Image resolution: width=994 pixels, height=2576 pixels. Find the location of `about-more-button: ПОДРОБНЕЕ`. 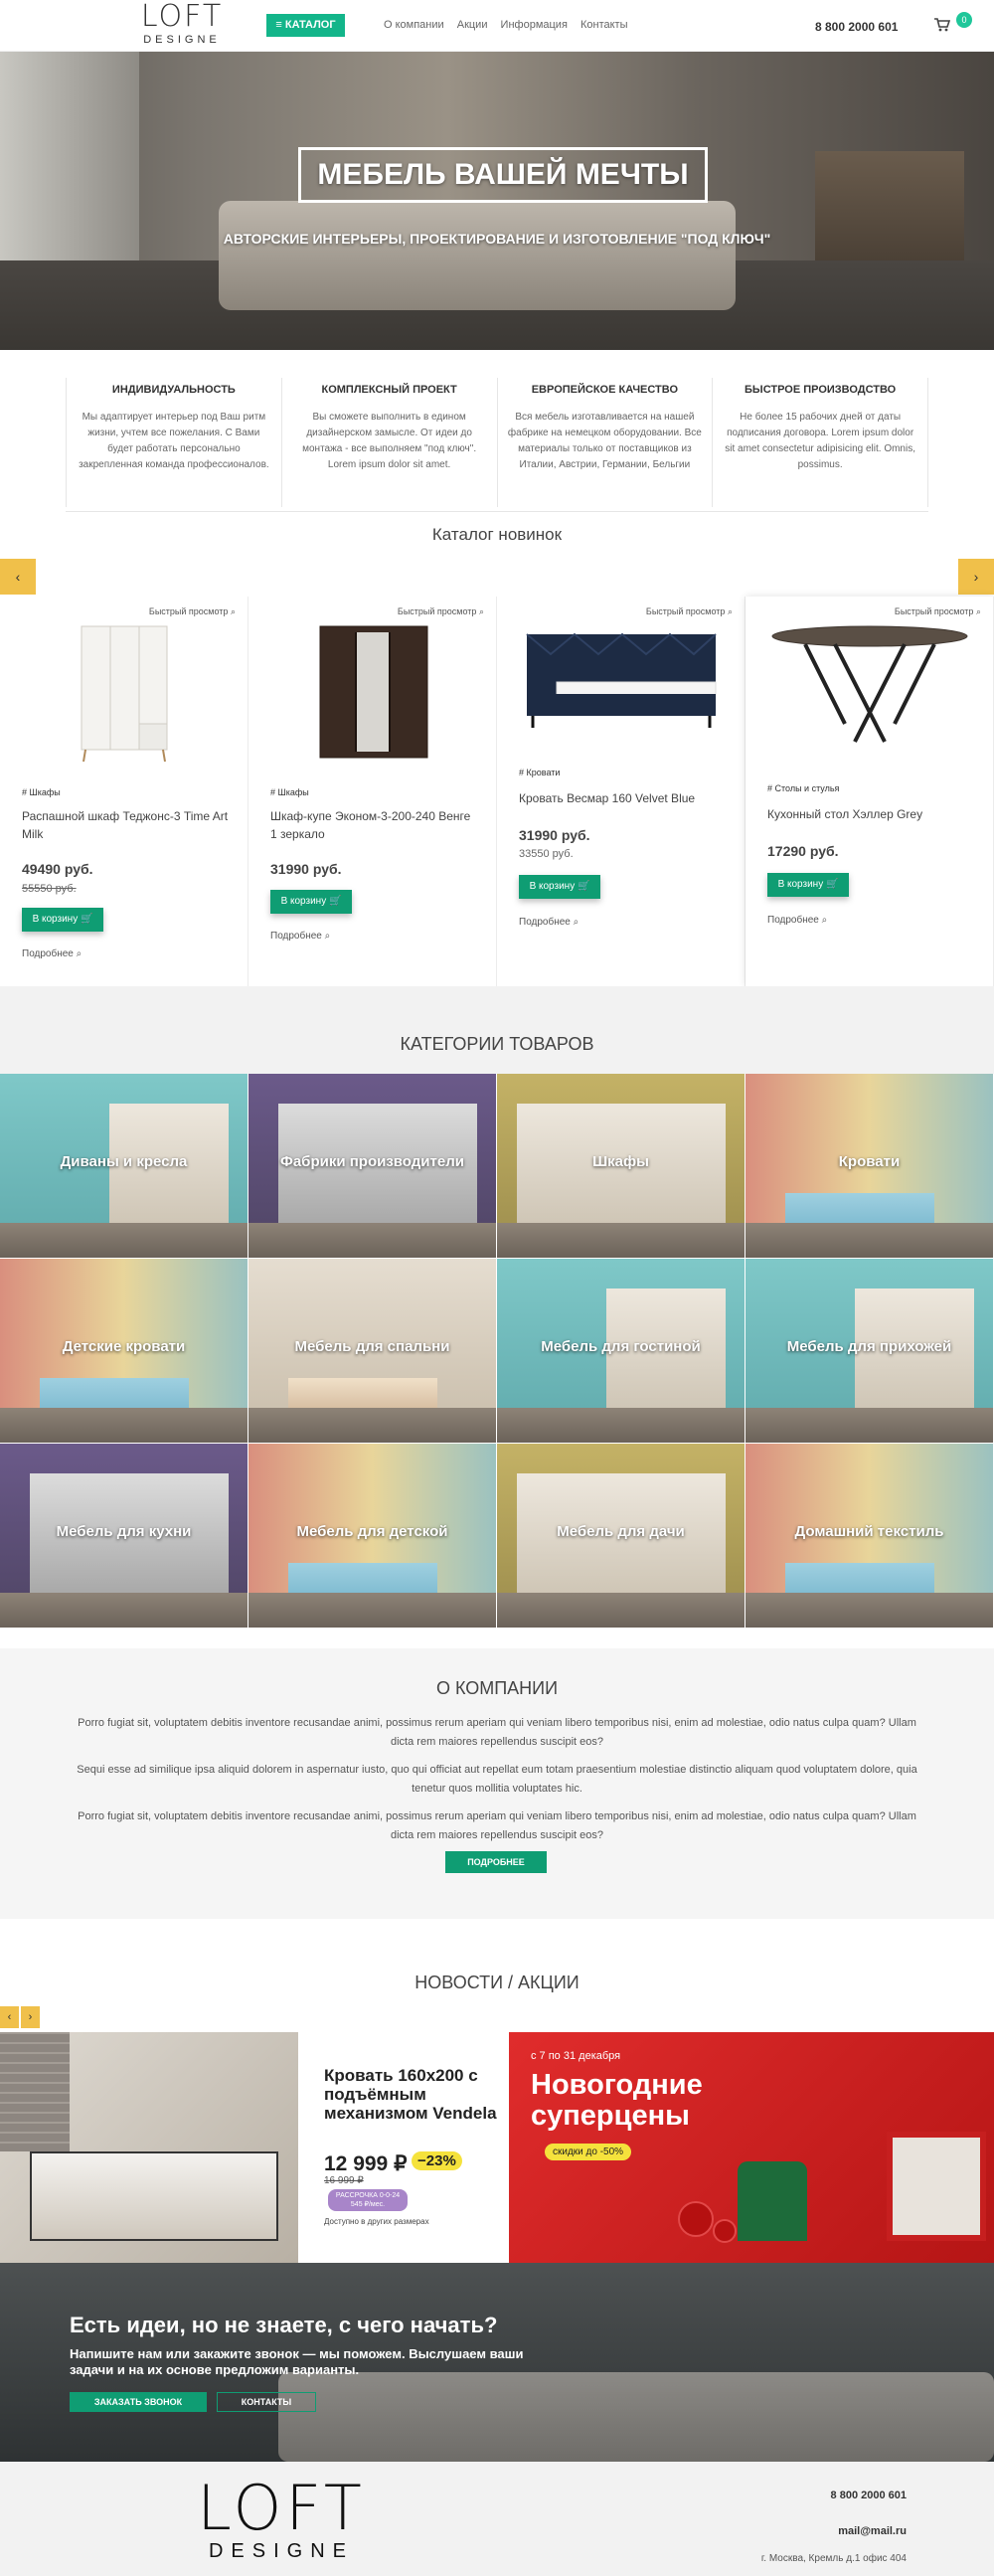

about-more-button: ПОДРОБНЕЕ is located at coordinates (496, 1862).